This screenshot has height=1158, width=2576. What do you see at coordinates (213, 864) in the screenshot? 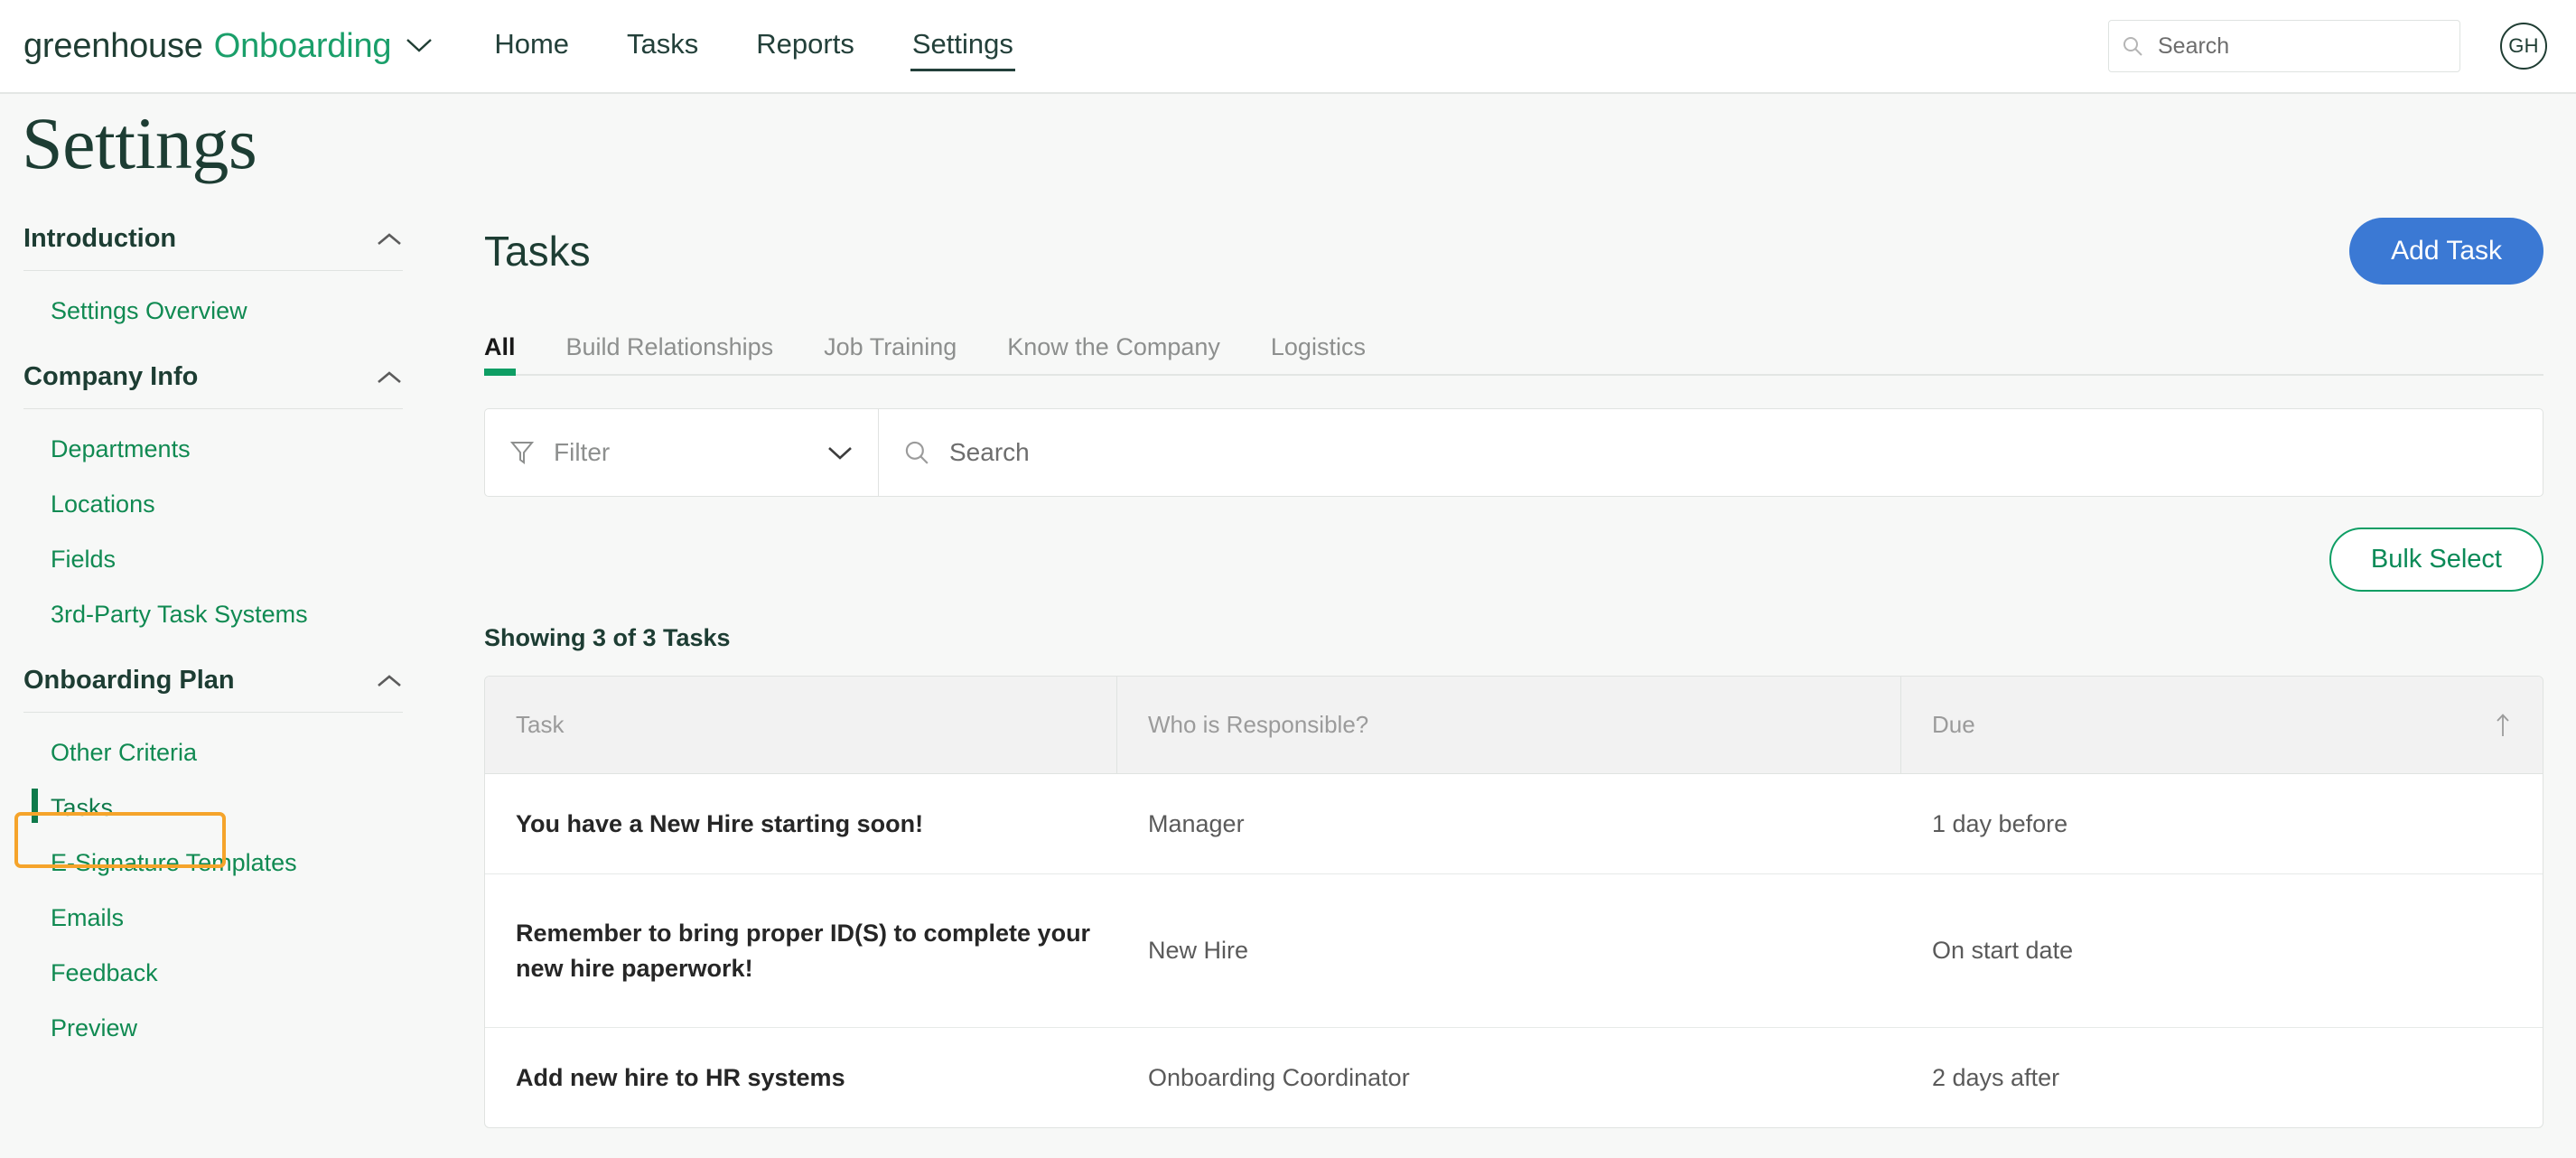
I see `sidebar-item-e-signature-templates: E-Signature Templates` at bounding box center [213, 864].